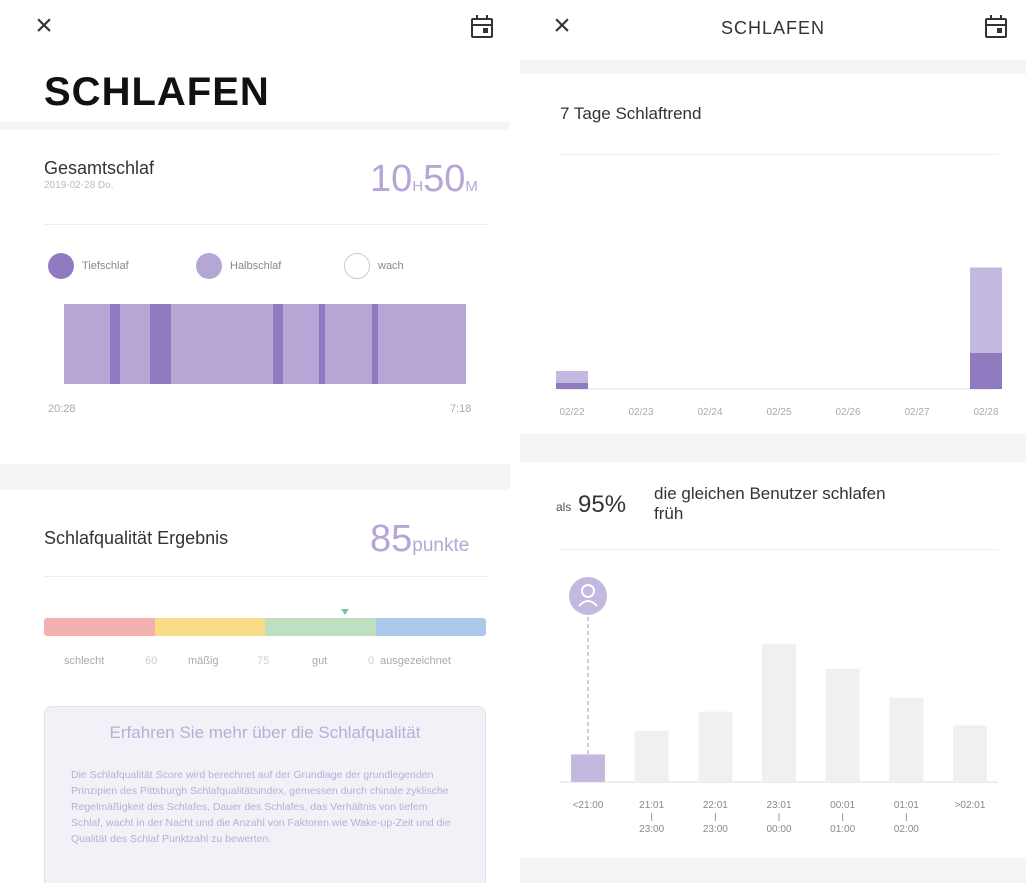 The width and height of the screenshot is (1026, 883). Describe the element at coordinates (444, 179) in the screenshot. I see `minutes-value: 50` at that location.